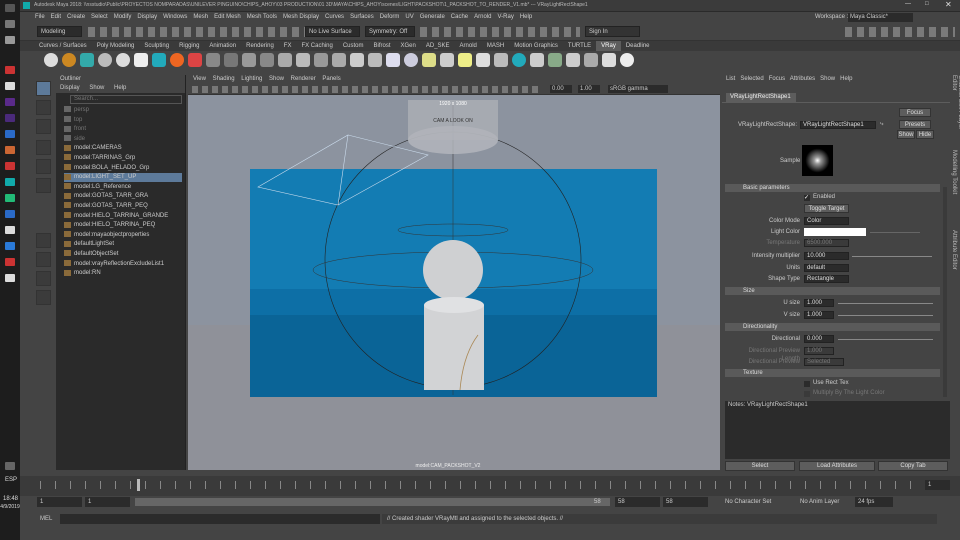 The image size is (960, 540). What do you see at coordinates (362, 17) in the screenshot?
I see `menu-surfaces: Surfaces` at bounding box center [362, 17].